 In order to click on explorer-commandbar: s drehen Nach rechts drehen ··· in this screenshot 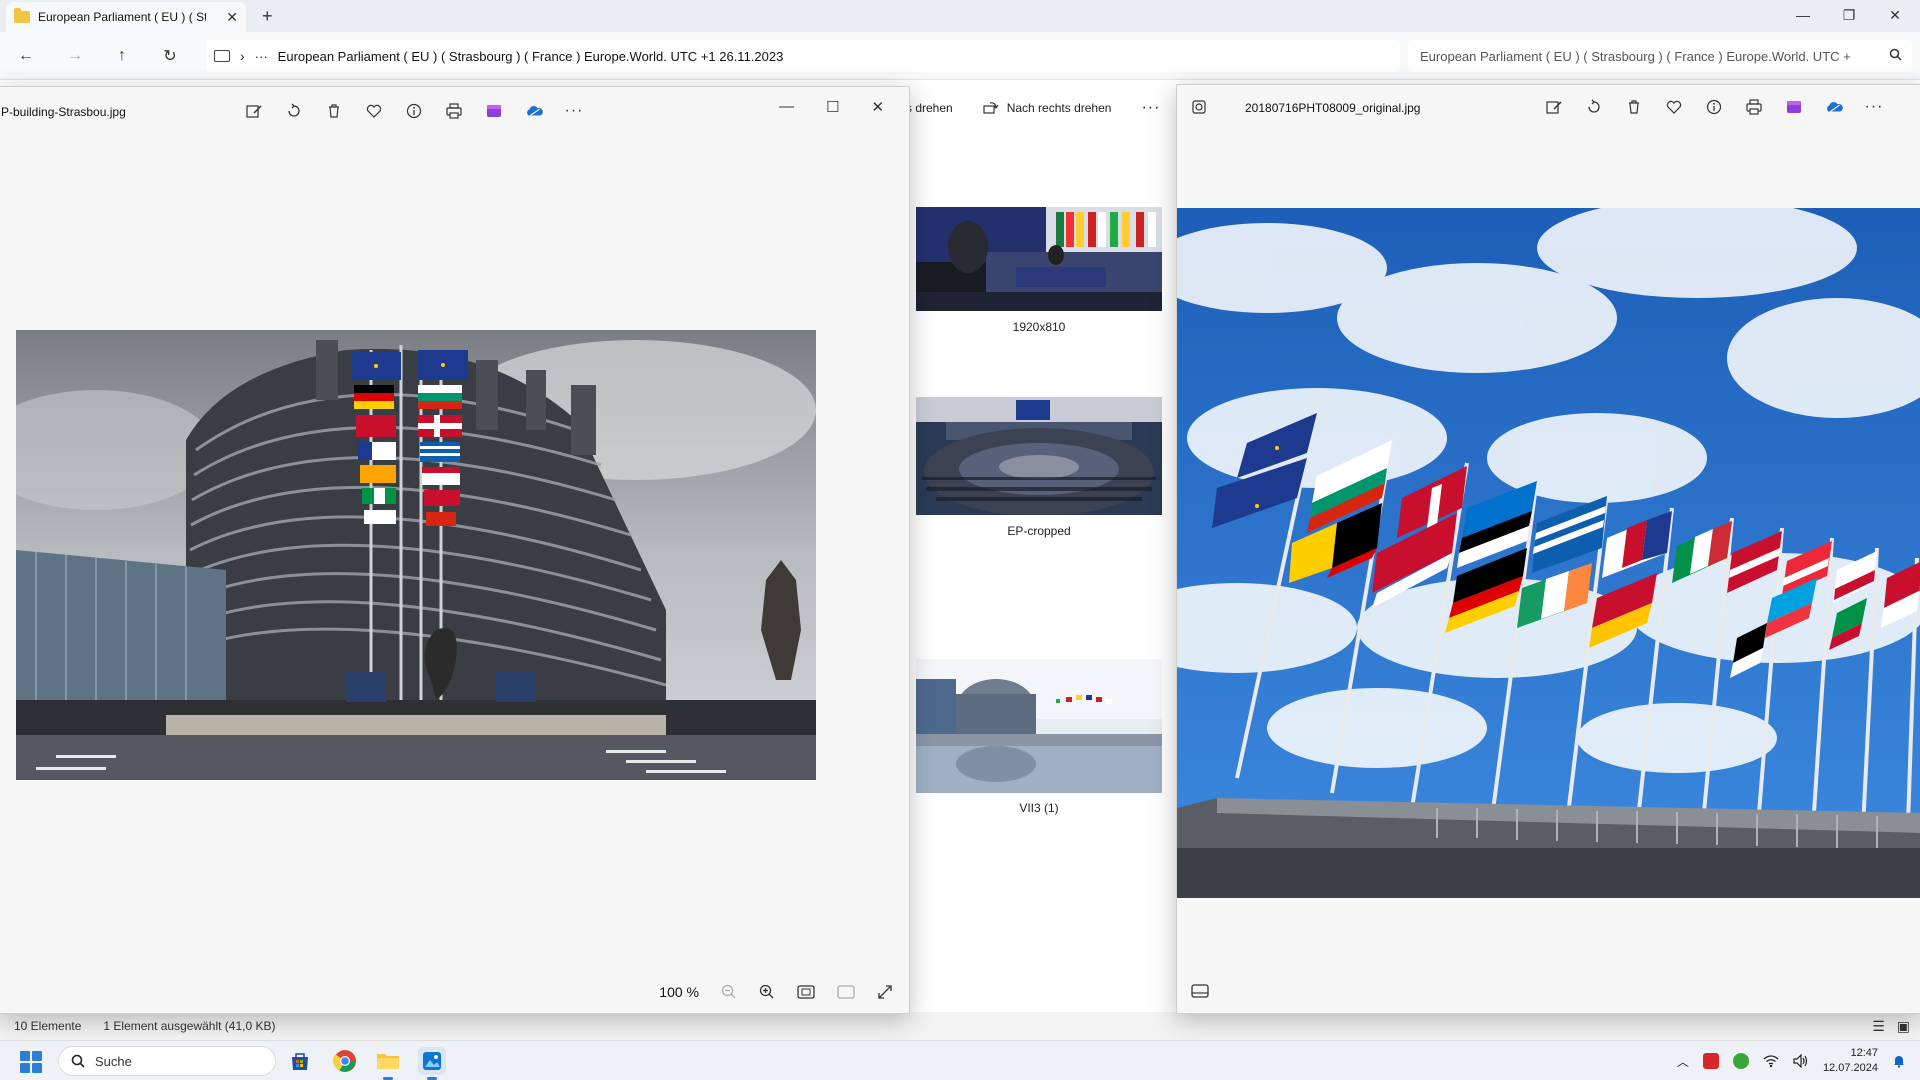, I will do `click(1033, 108)`.